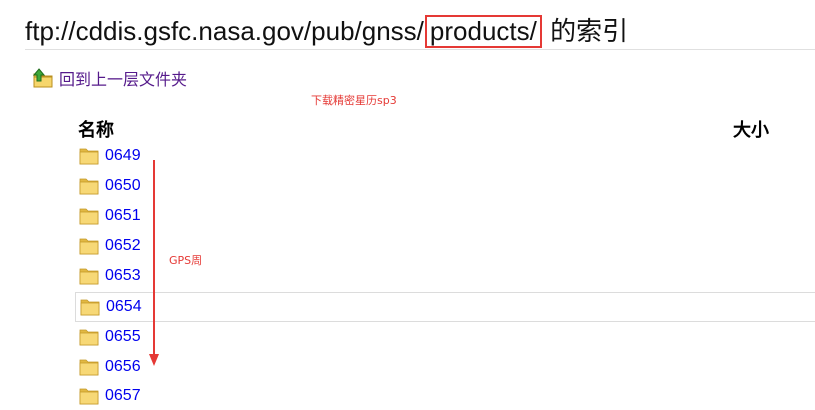 Image resolution: width=815 pixels, height=410 pixels. I want to click on column-header-size: 大小, so click(751, 129).